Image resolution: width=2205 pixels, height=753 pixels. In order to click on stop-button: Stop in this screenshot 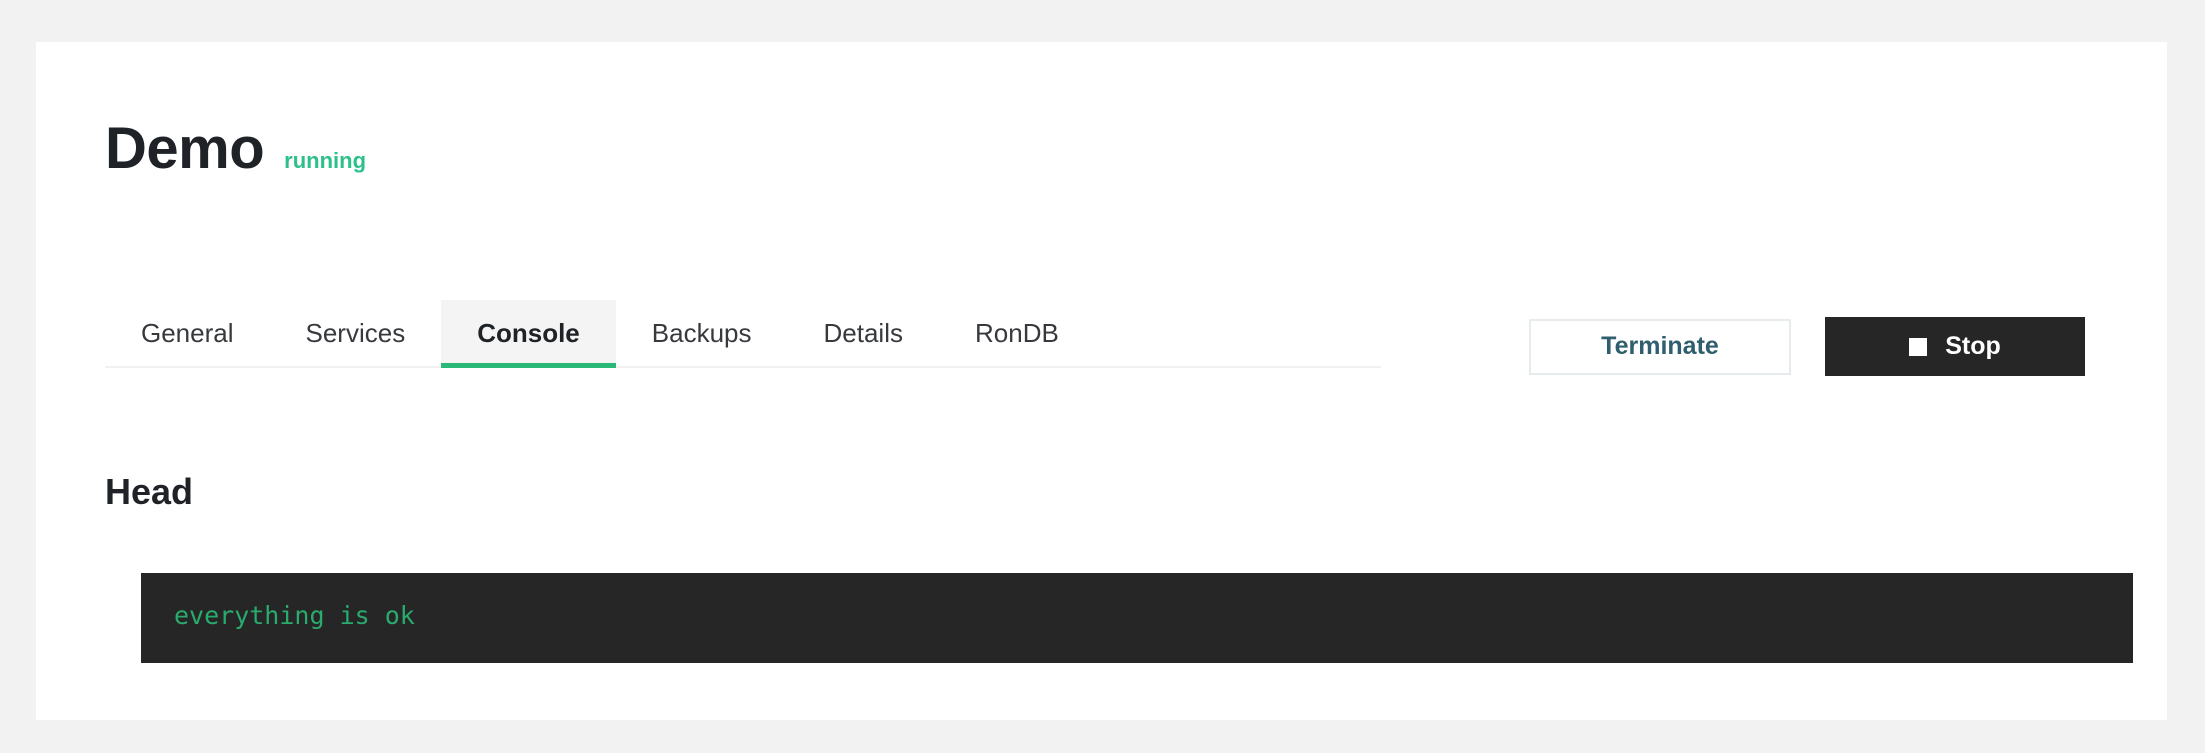, I will do `click(1955, 346)`.